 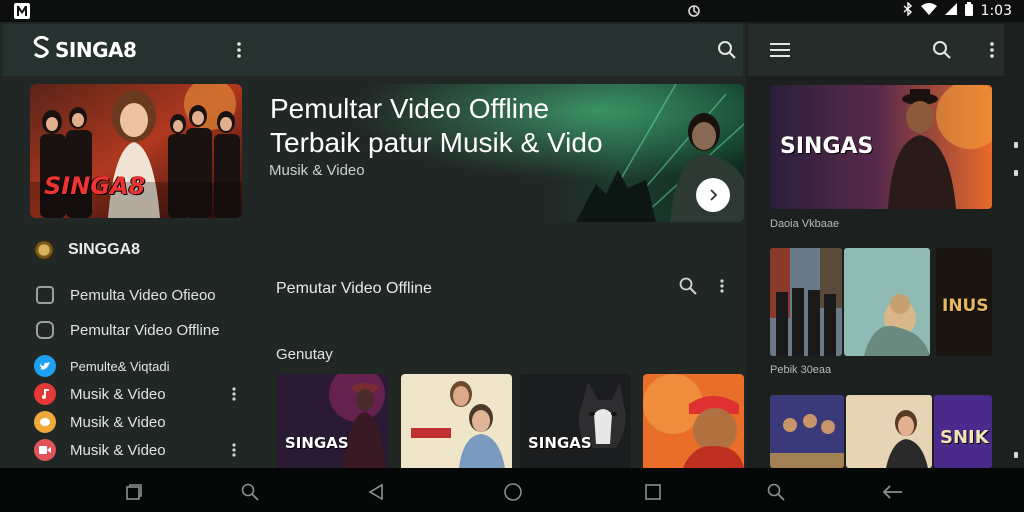 What do you see at coordinates (876, 50) in the screenshot?
I see `right-app-bar` at bounding box center [876, 50].